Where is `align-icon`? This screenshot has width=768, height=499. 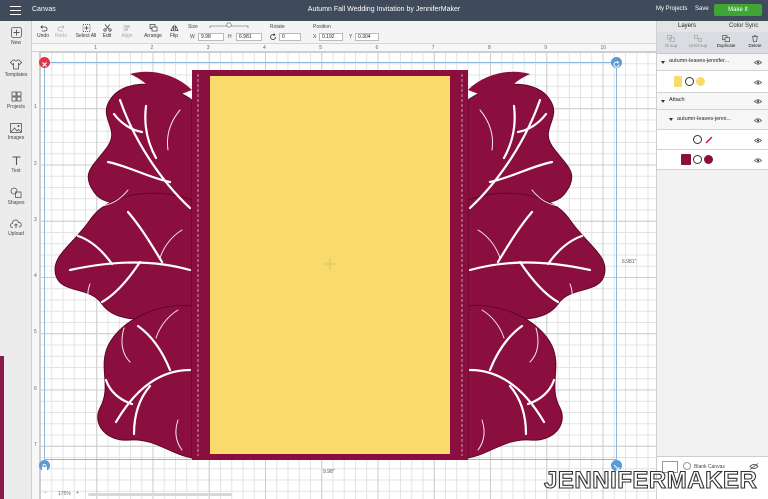
align-icon is located at coordinates (126, 28).